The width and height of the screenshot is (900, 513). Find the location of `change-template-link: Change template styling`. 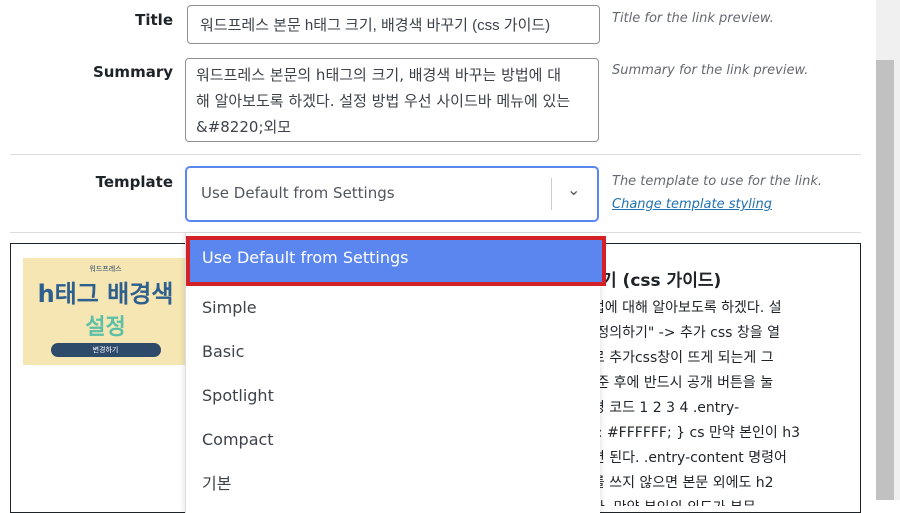

change-template-link: Change template styling is located at coordinates (692, 204).